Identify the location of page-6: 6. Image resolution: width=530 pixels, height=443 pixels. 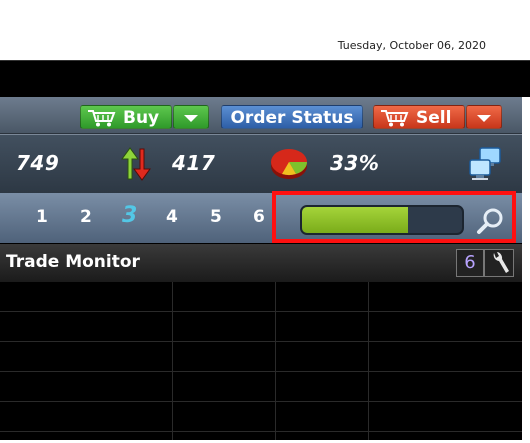
(259, 217).